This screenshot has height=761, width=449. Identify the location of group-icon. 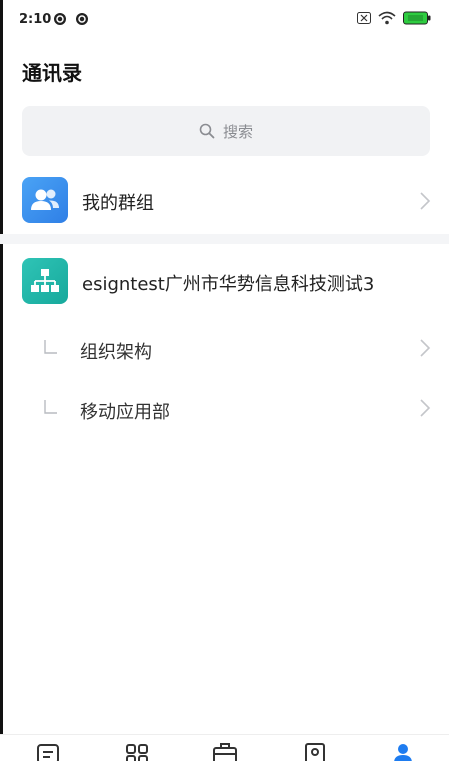
(45, 200).